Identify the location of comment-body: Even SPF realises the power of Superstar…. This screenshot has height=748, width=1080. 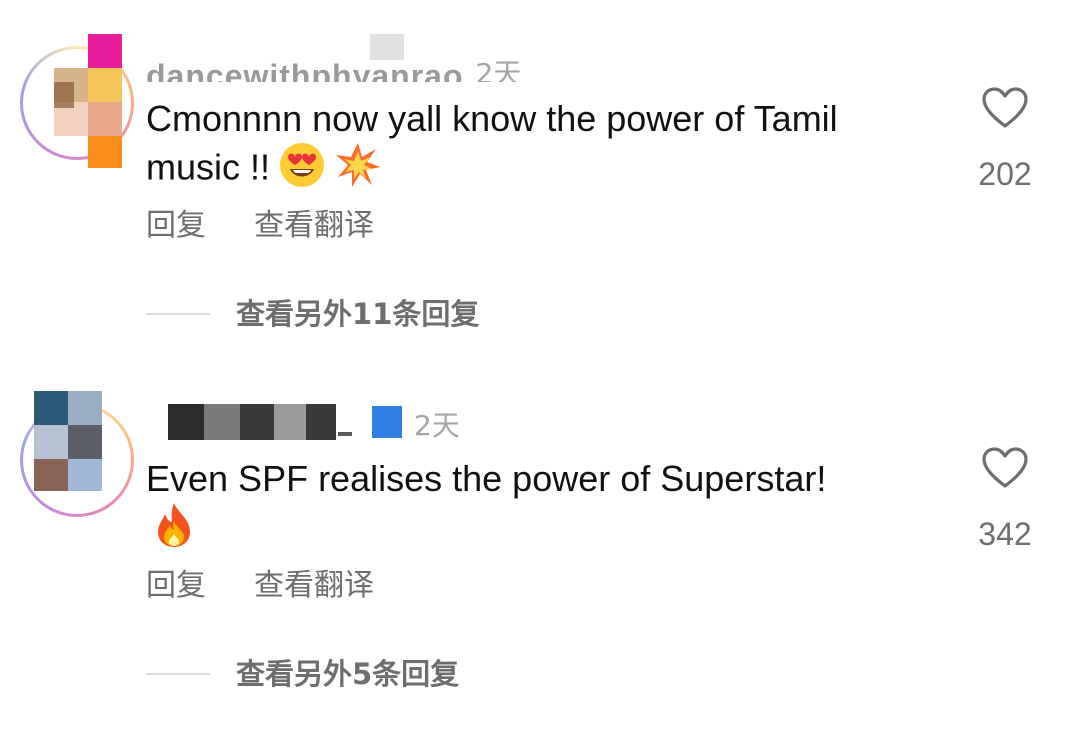
(486, 478).